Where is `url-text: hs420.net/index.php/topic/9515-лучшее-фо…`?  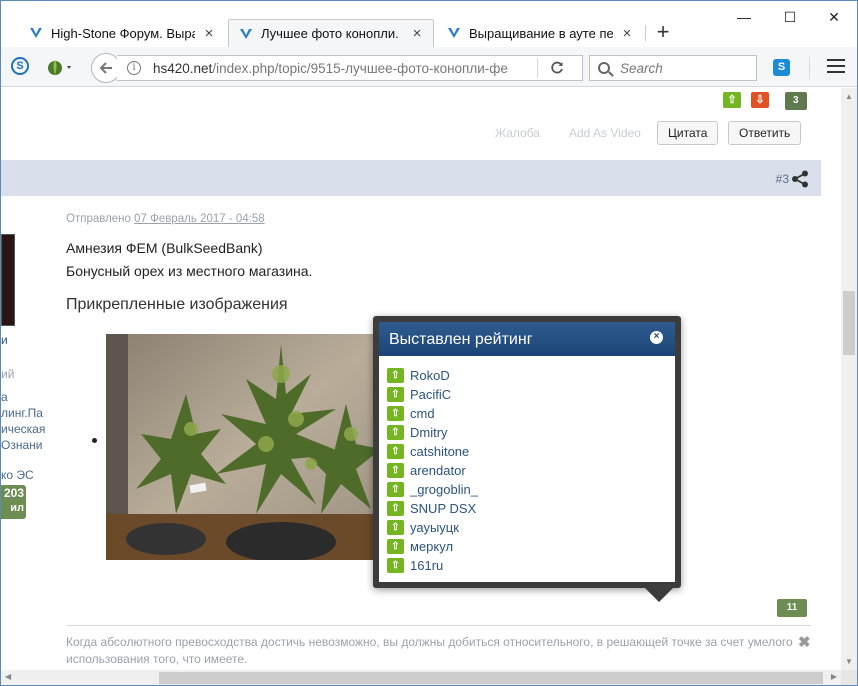
url-text: hs420.net/index.php/topic/9515-лучшее-фо… is located at coordinates (338, 68).